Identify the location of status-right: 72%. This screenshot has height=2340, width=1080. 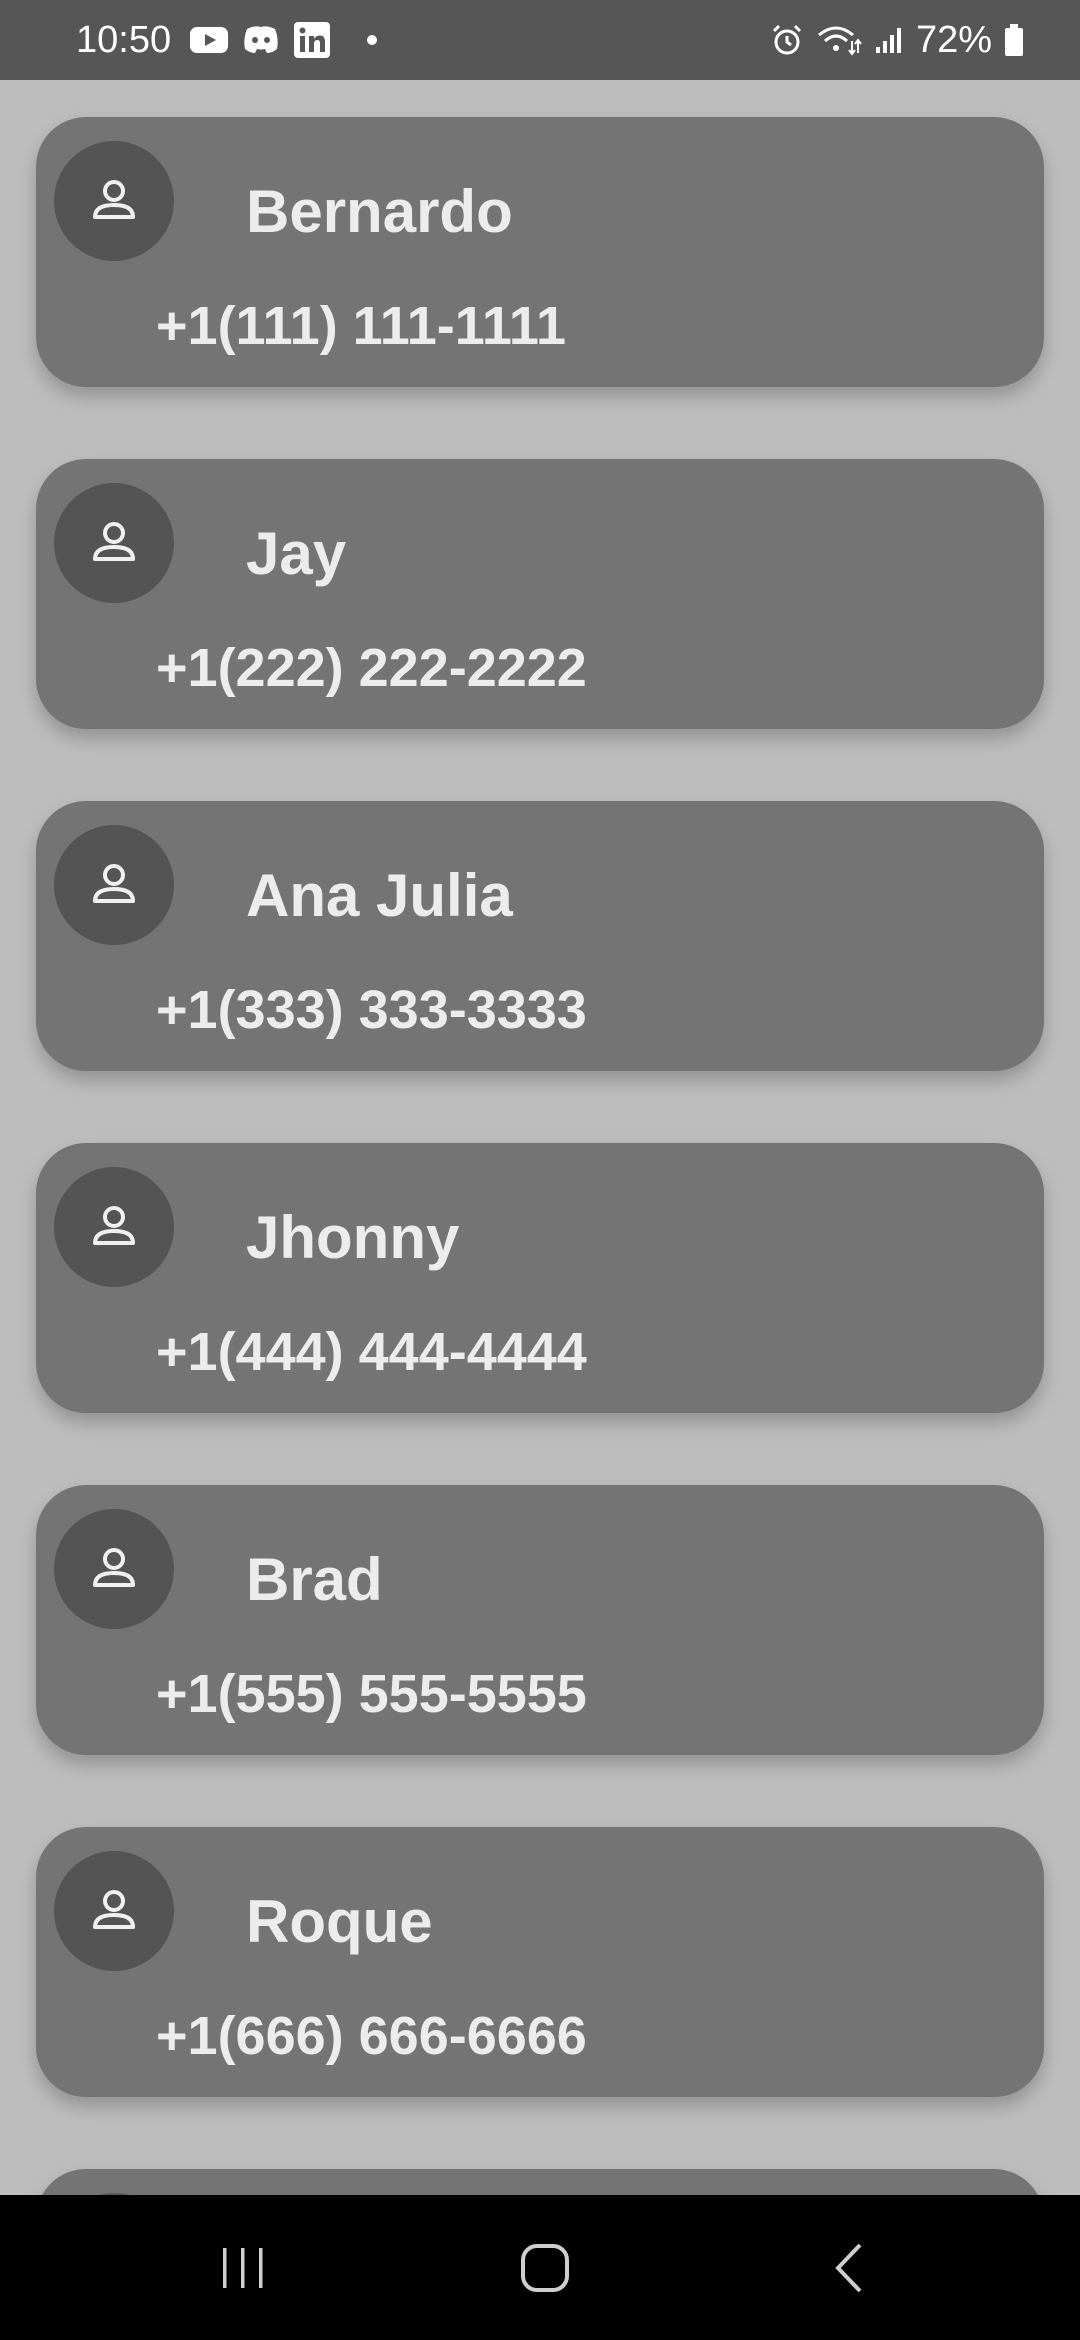
(897, 40).